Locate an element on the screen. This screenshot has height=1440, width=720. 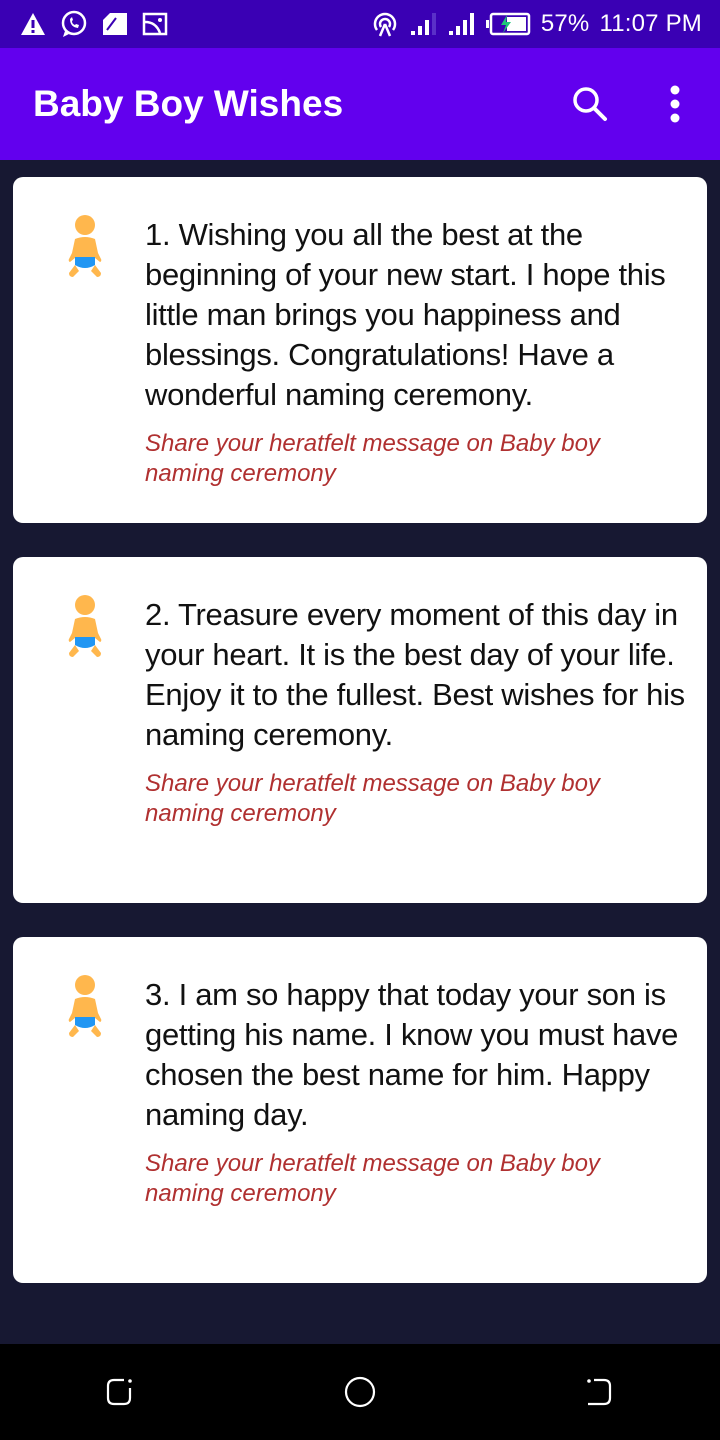
battery-charging-icon is located at coordinates (508, 24).